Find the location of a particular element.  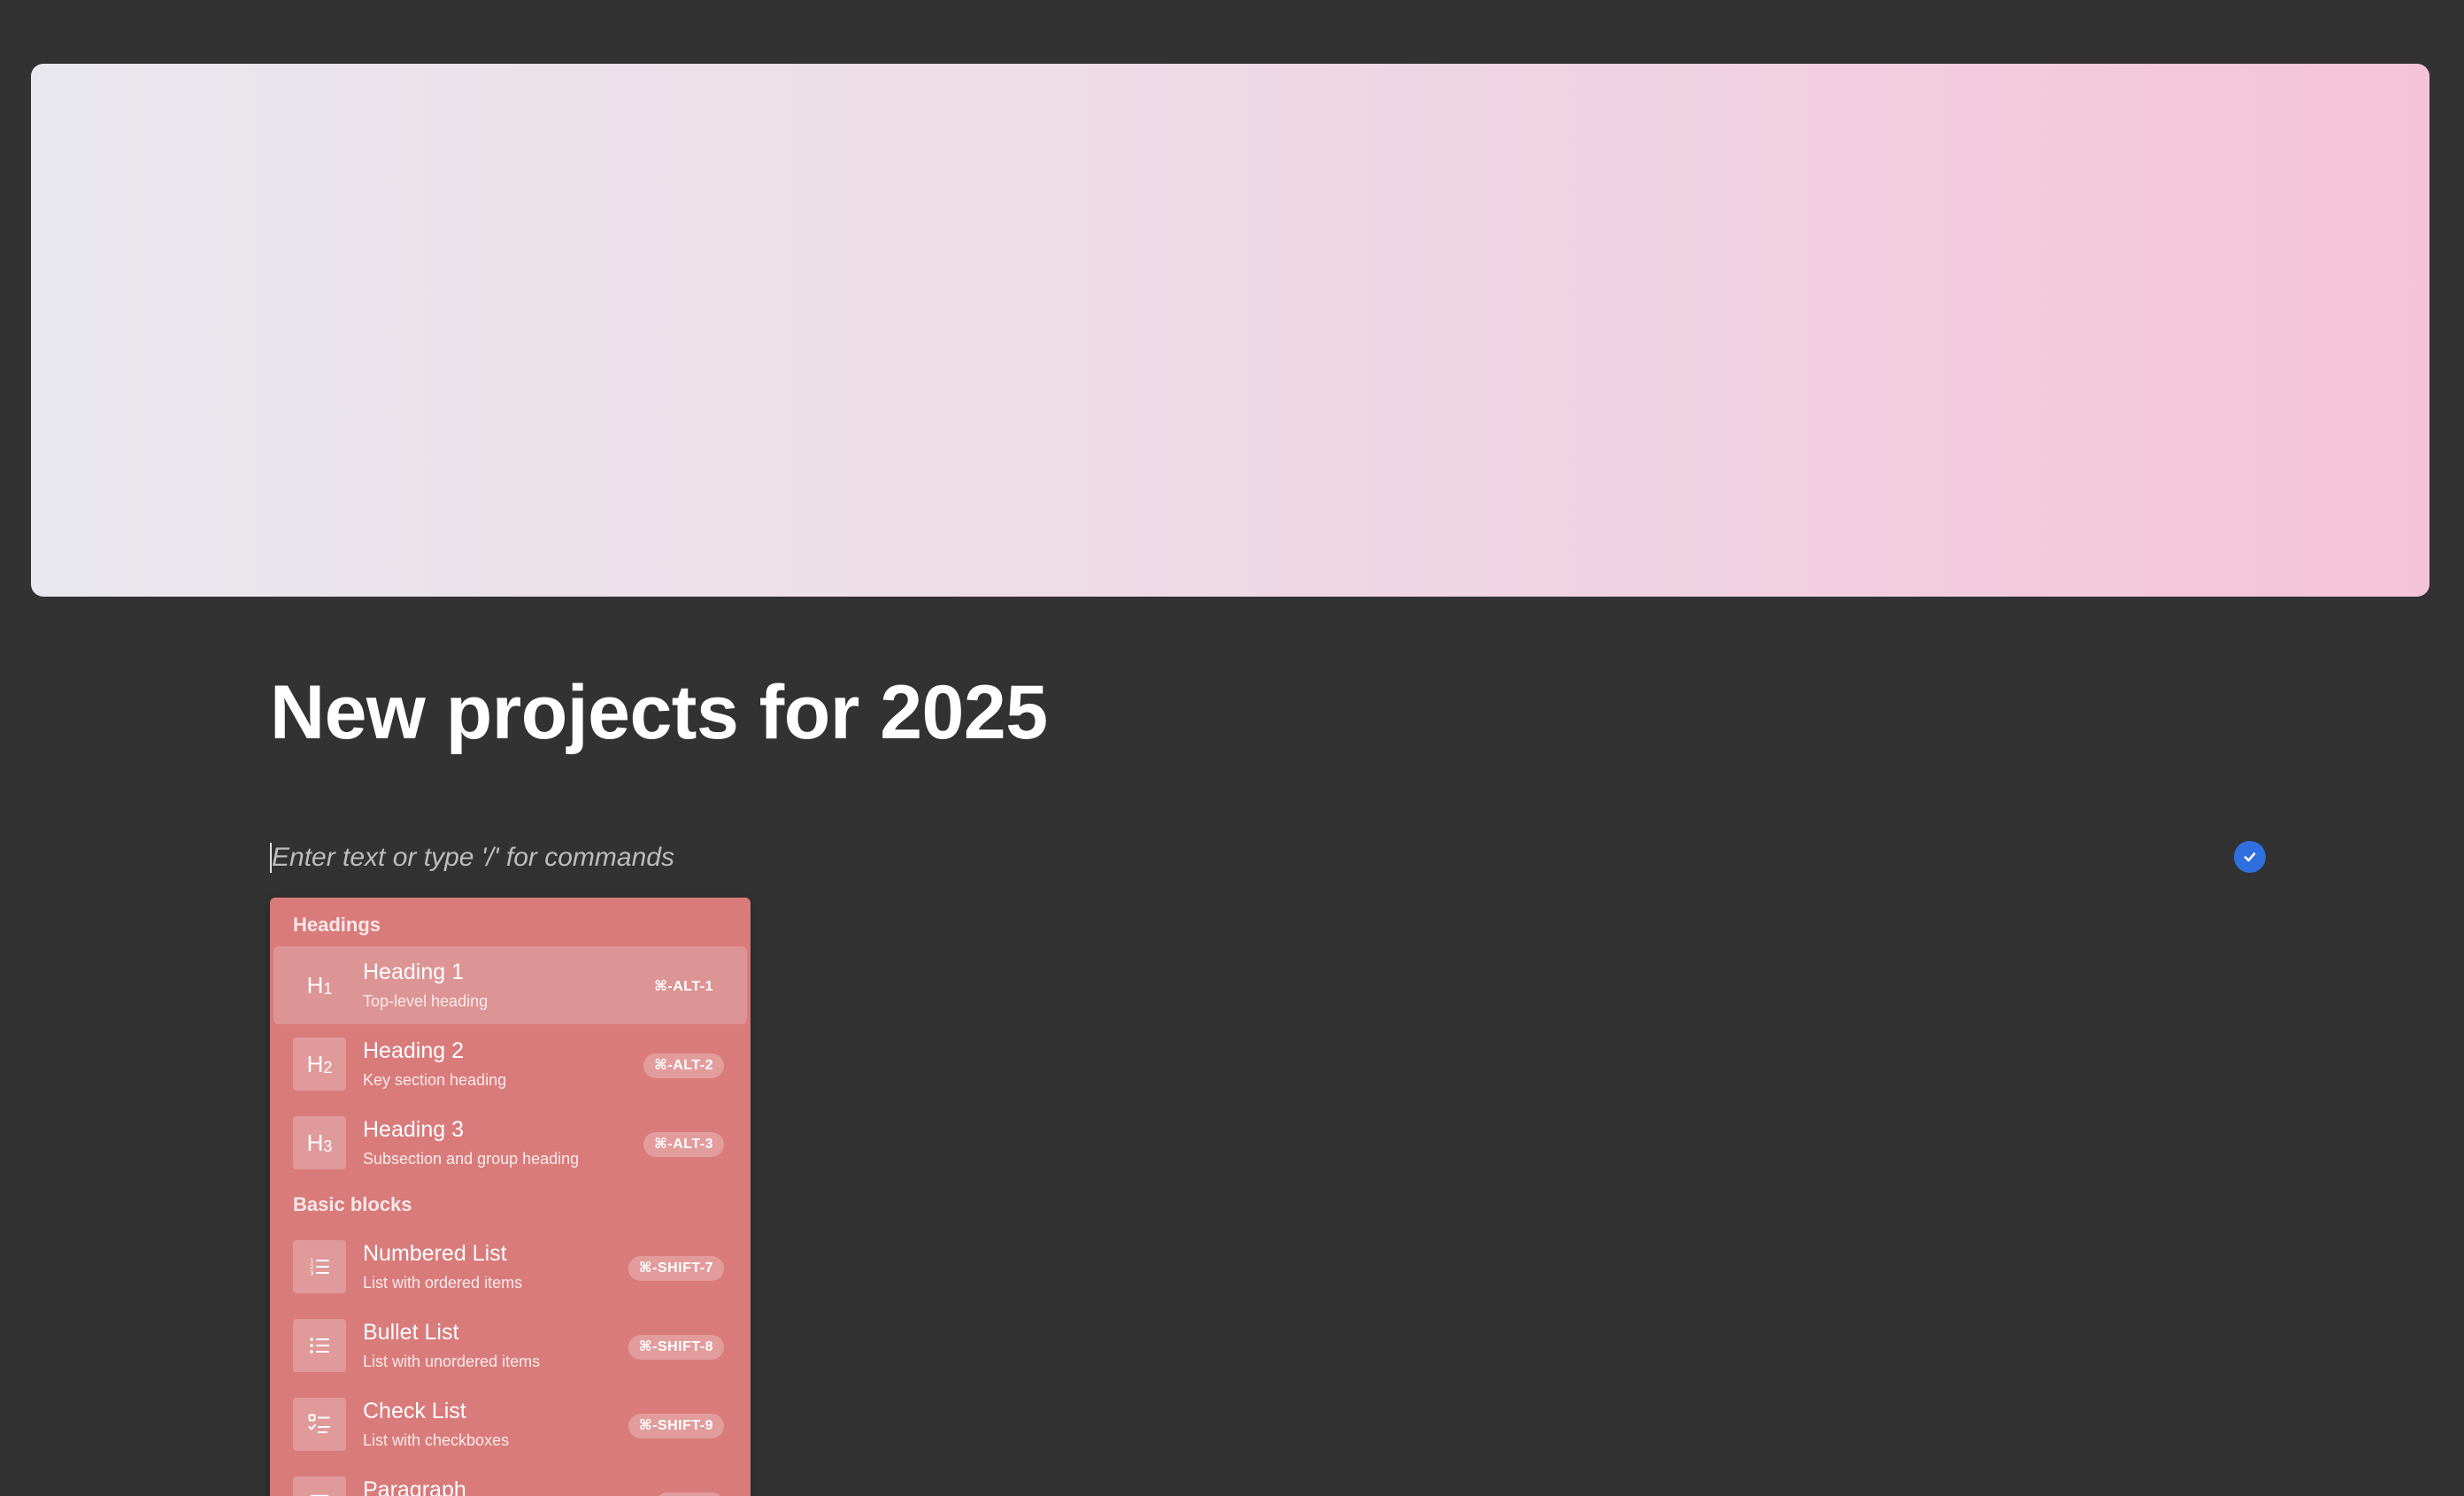

check-icon is located at coordinates (2250, 857).